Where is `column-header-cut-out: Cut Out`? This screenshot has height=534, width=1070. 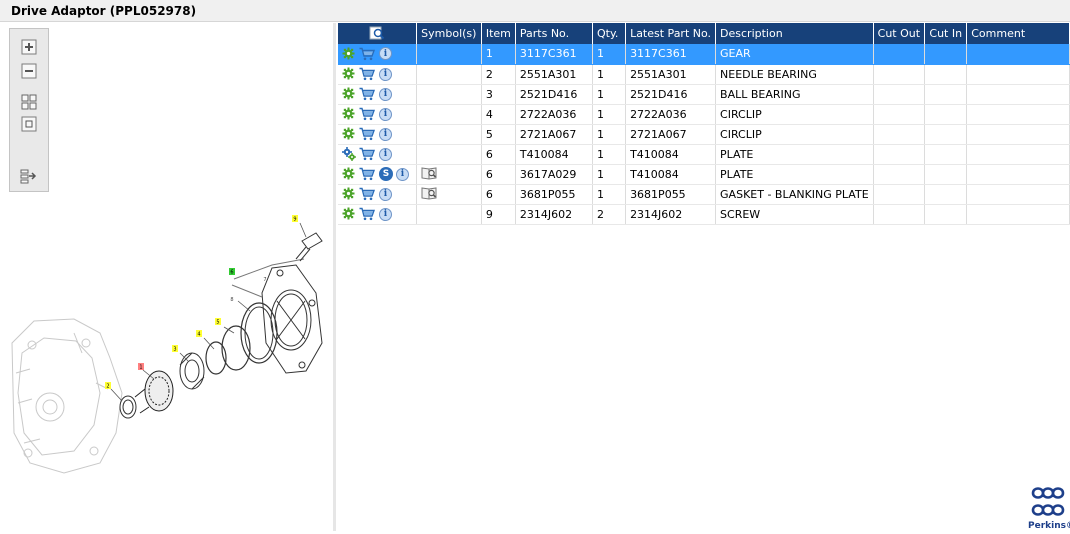
column-header-cut-out: Cut Out is located at coordinates (899, 33).